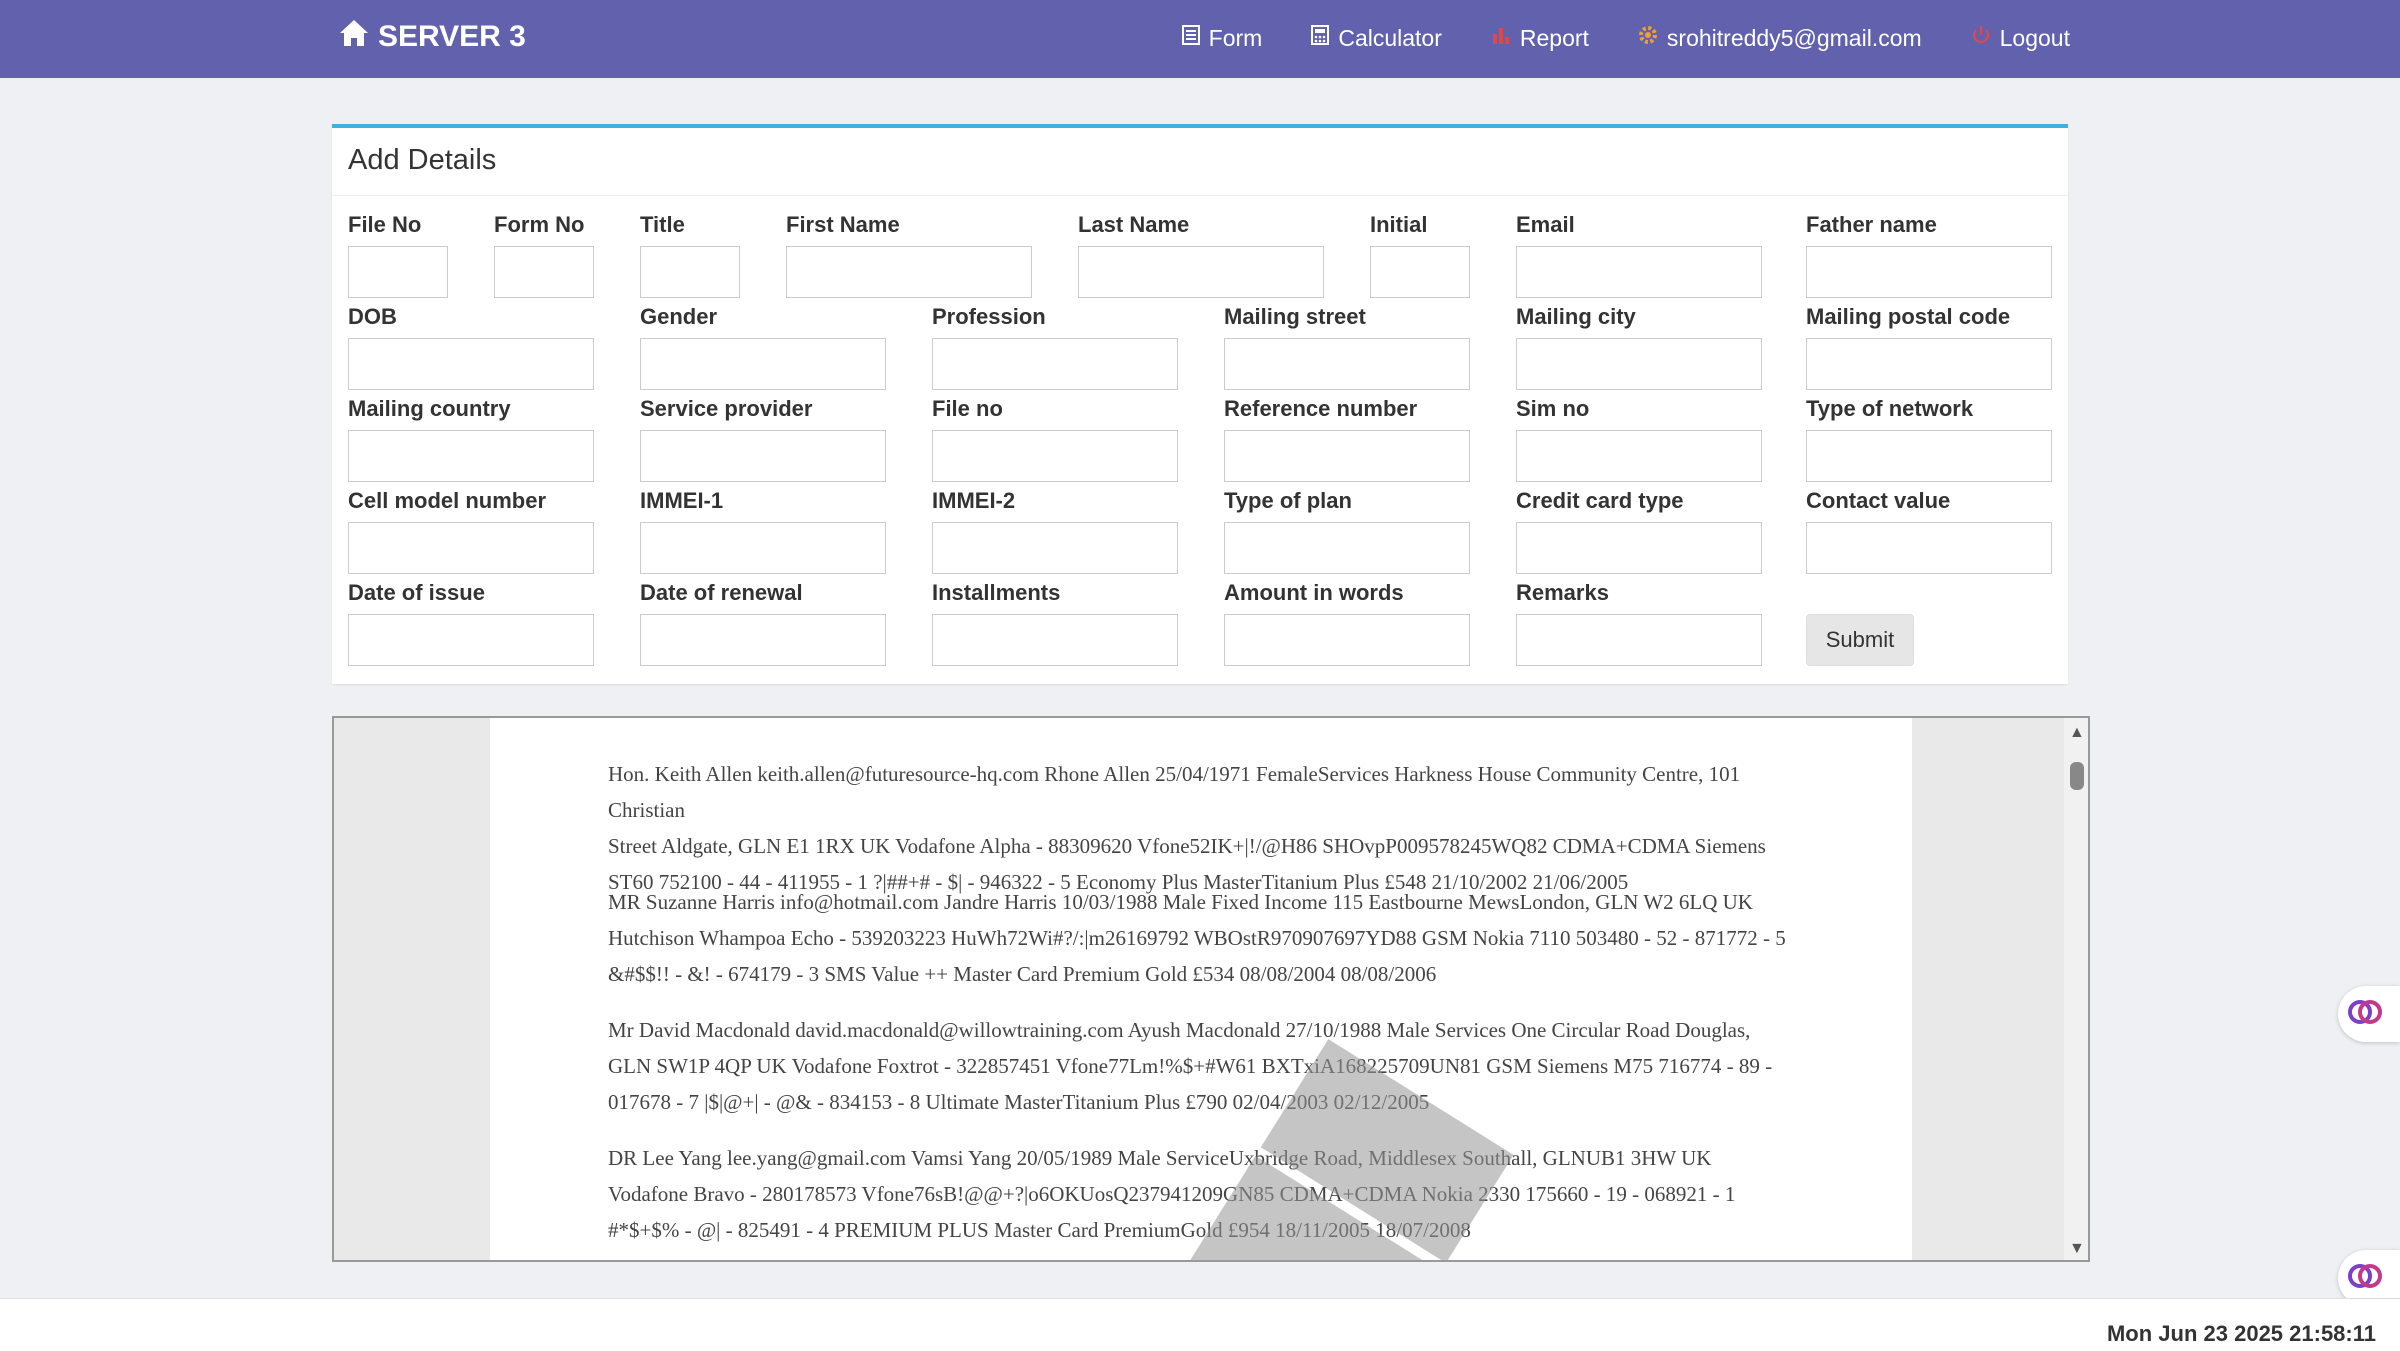 The image size is (2400, 1351). I want to click on nav-calculator: Calculator, so click(1376, 38).